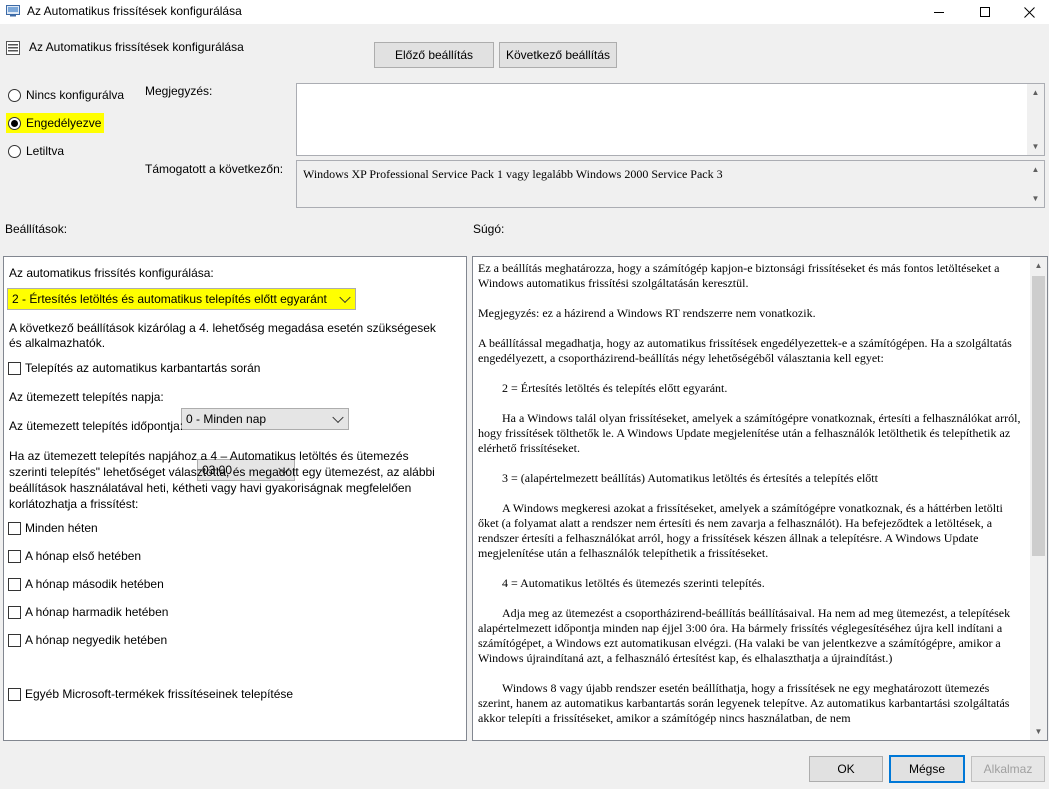 Image resolution: width=1049 pixels, height=789 pixels. What do you see at coordinates (179, 91) in the screenshot?
I see `comment-label: Megjegyzés:` at bounding box center [179, 91].